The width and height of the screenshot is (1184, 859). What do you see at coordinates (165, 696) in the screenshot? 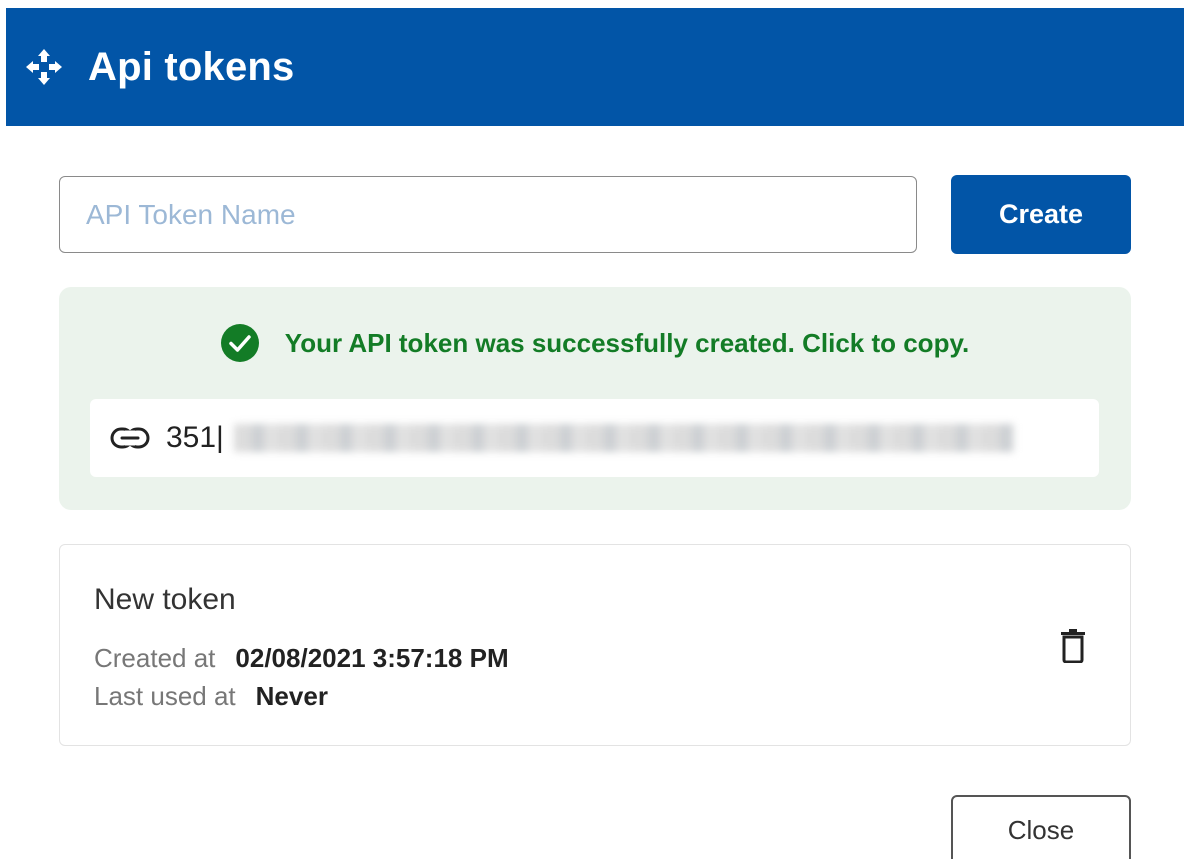
I see `last-used-label: Last used at` at bounding box center [165, 696].